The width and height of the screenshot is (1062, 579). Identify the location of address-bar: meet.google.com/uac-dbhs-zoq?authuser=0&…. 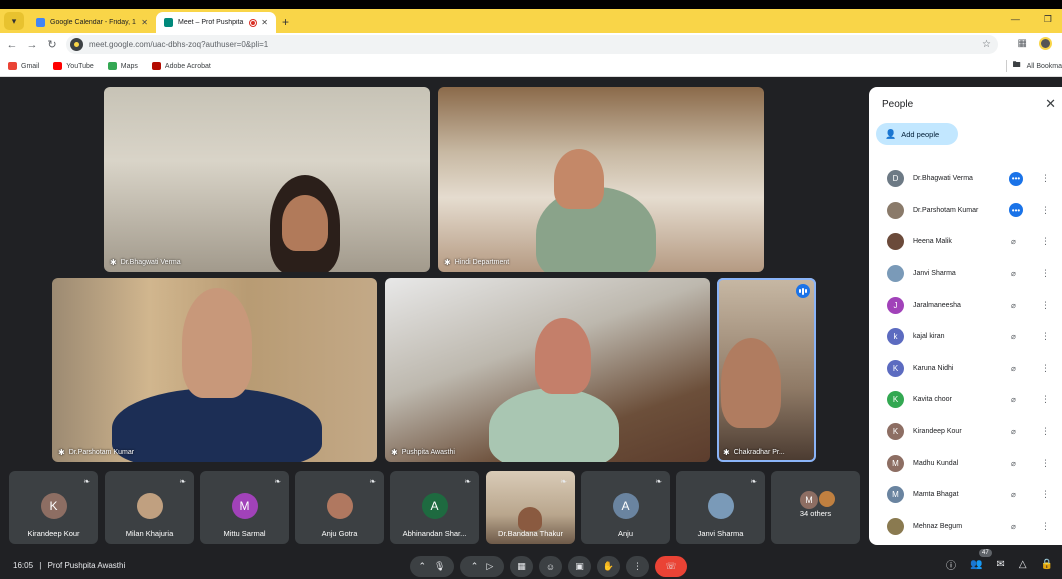
(532, 44).